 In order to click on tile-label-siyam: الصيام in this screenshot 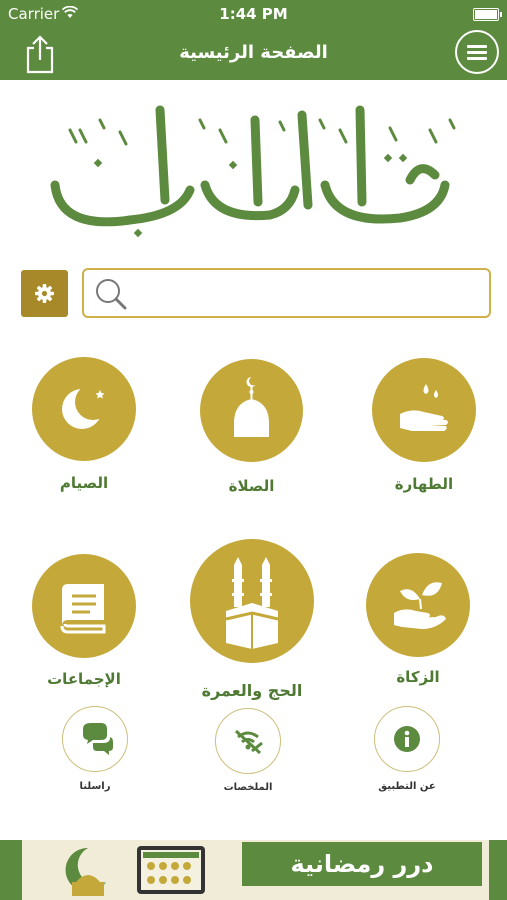, I will do `click(84, 483)`.